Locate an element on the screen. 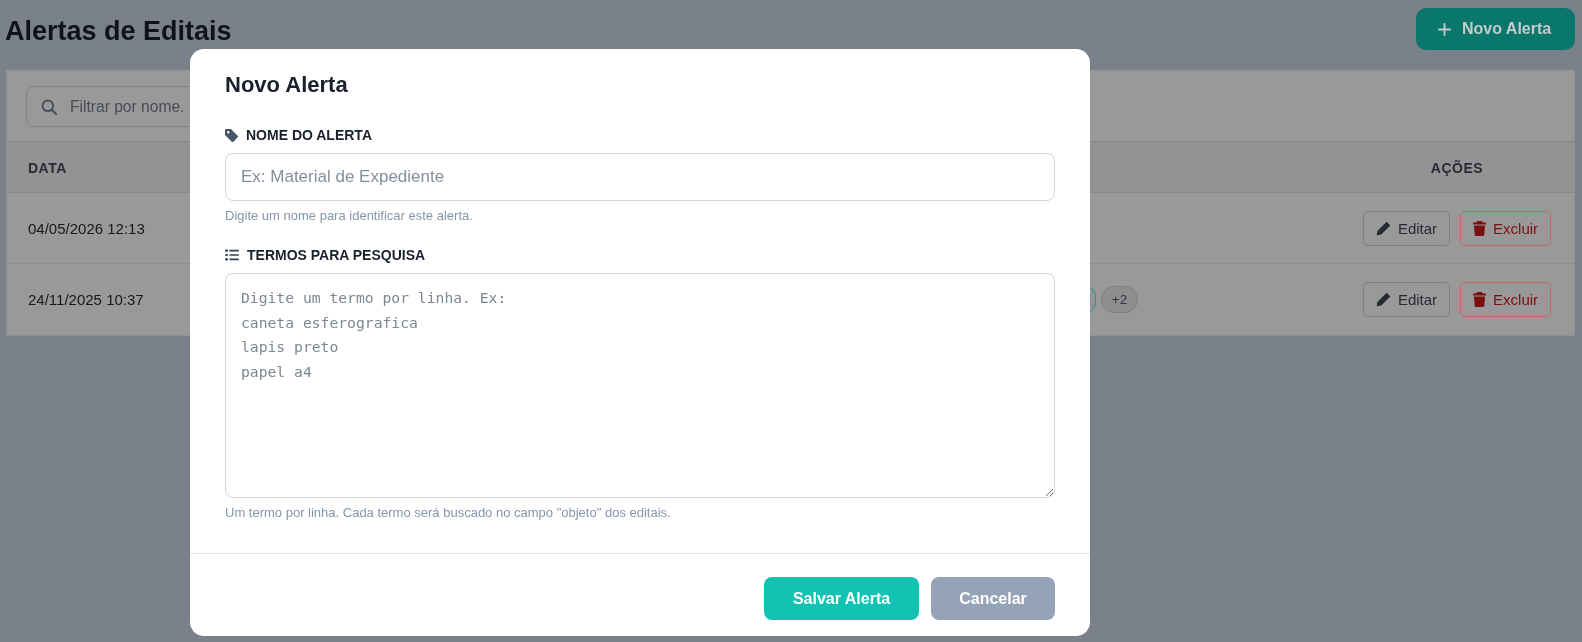  field-label: TERMOS PARA PESQUISA is located at coordinates (336, 255).